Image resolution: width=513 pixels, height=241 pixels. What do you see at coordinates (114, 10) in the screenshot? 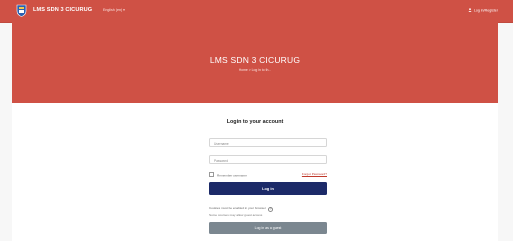
I see `language-menu: English (en) ▾` at bounding box center [114, 10].